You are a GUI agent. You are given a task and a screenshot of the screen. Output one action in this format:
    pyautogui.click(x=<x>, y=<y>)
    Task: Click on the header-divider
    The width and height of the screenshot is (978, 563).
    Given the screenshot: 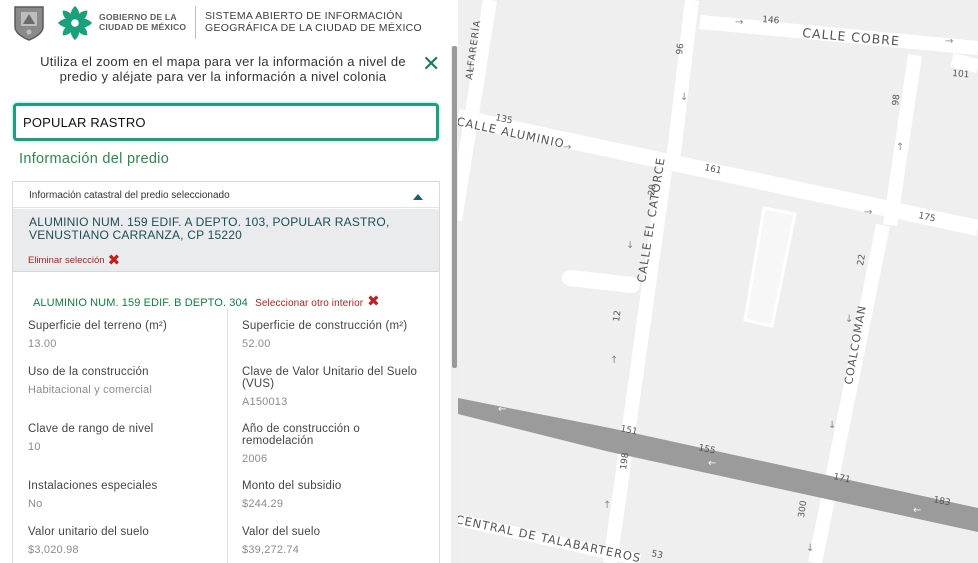 What is the action you would take?
    pyautogui.click(x=195, y=22)
    